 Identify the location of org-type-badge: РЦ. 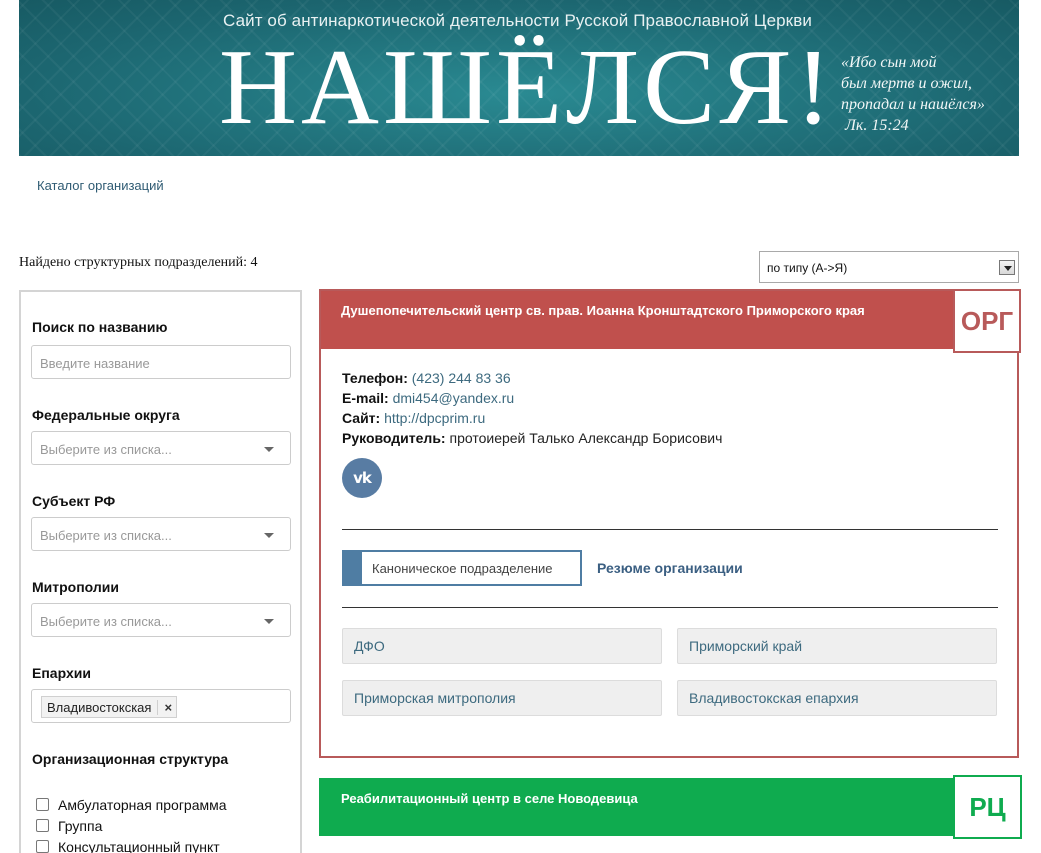
(987, 807).